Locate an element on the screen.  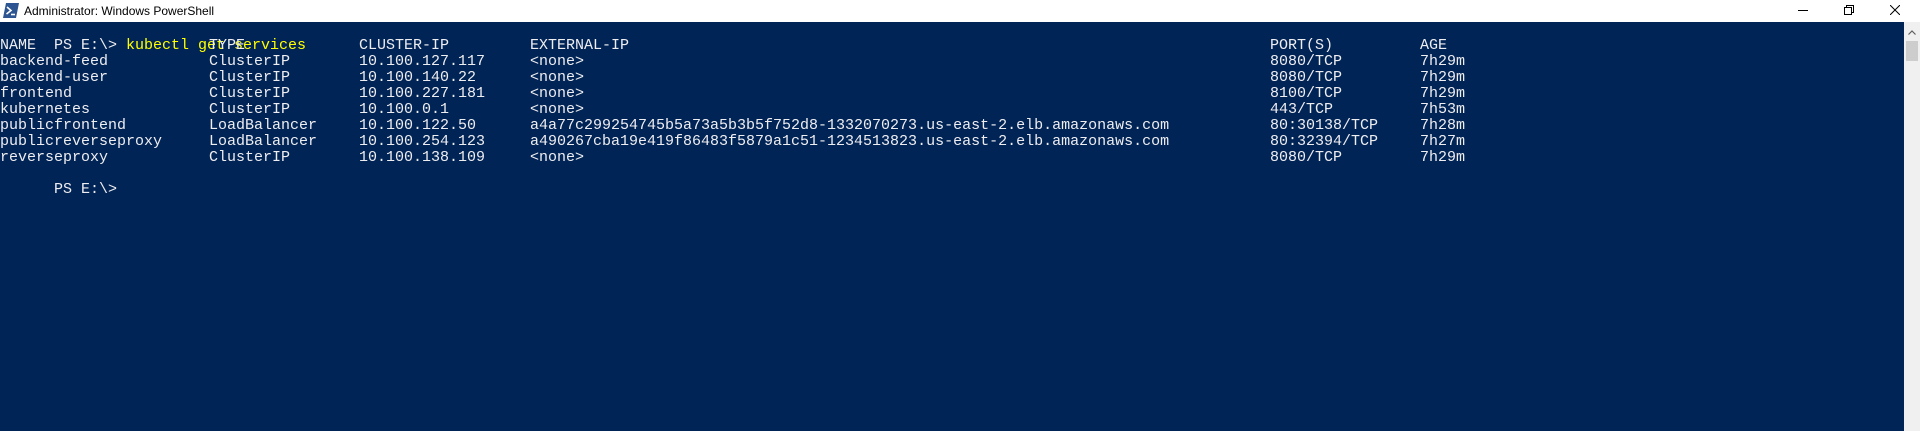
cell-age: 7h28m is located at coordinates (1443, 125).